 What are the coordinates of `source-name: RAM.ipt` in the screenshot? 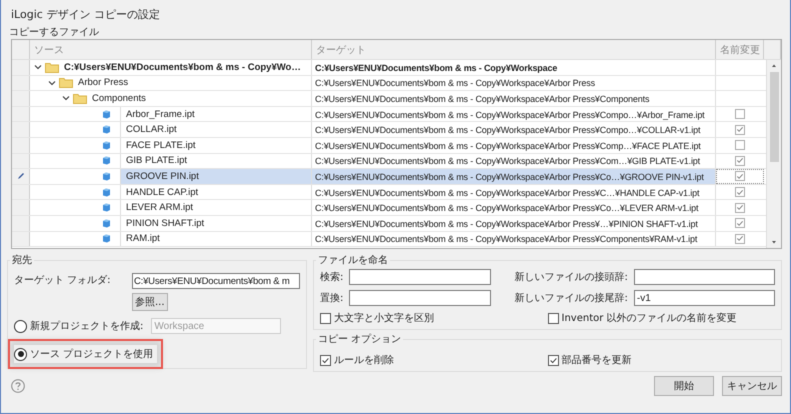 It's located at (215, 239).